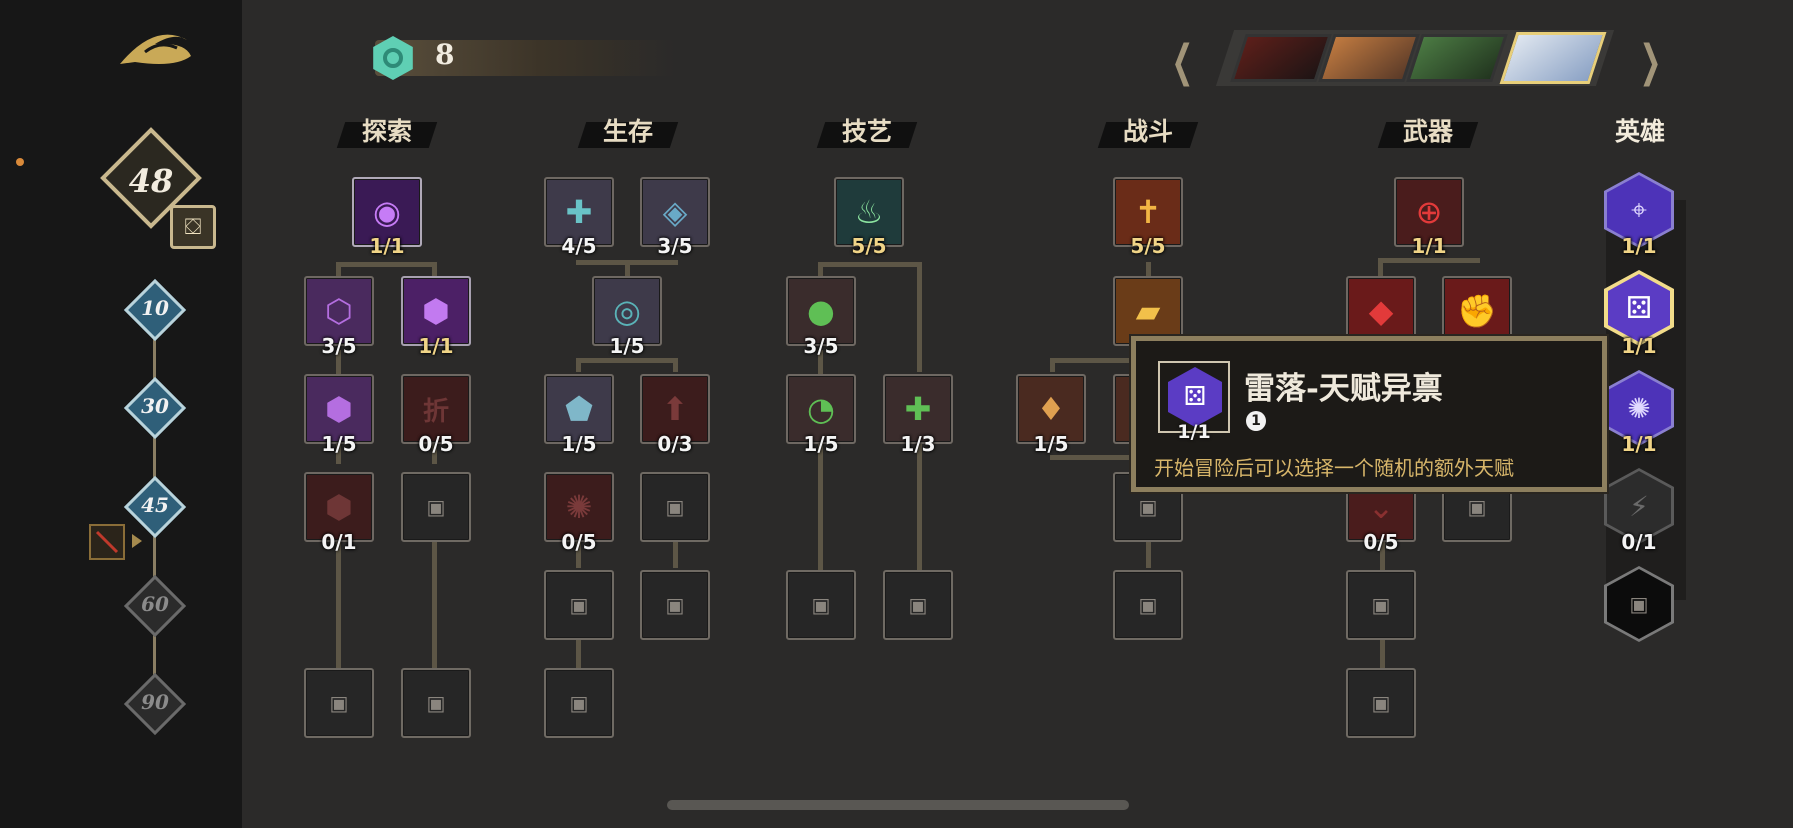 This screenshot has width=1793, height=828. Describe the element at coordinates (1182, 61) in the screenshot. I see `prev-hero-arrow-icon: ❮` at that location.